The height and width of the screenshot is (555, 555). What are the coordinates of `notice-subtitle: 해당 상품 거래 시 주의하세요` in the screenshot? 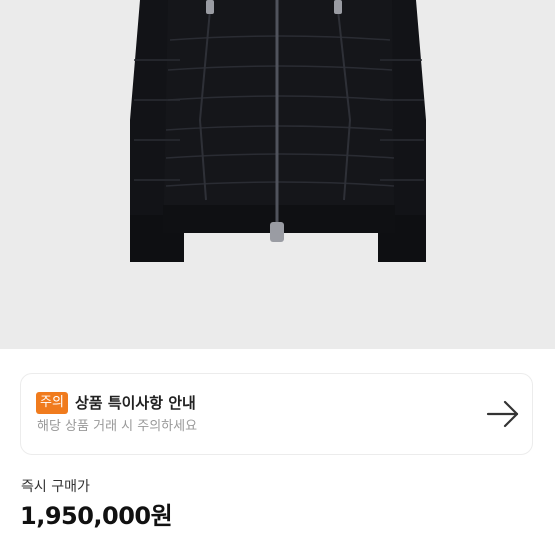 It's located at (117, 426).